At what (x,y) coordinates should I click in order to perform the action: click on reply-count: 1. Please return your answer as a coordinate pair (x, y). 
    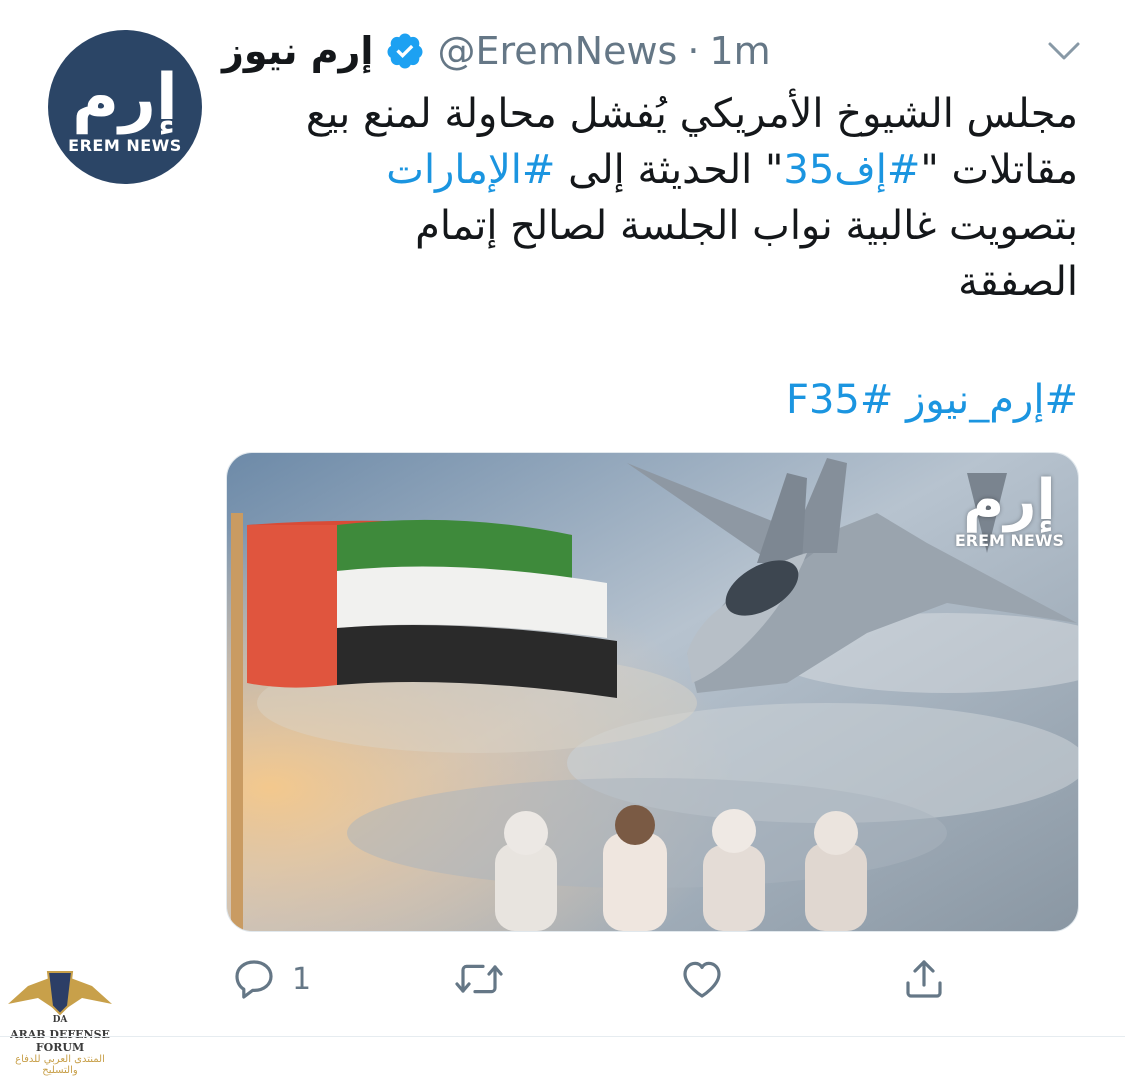
    Looking at the image, I should click on (302, 979).